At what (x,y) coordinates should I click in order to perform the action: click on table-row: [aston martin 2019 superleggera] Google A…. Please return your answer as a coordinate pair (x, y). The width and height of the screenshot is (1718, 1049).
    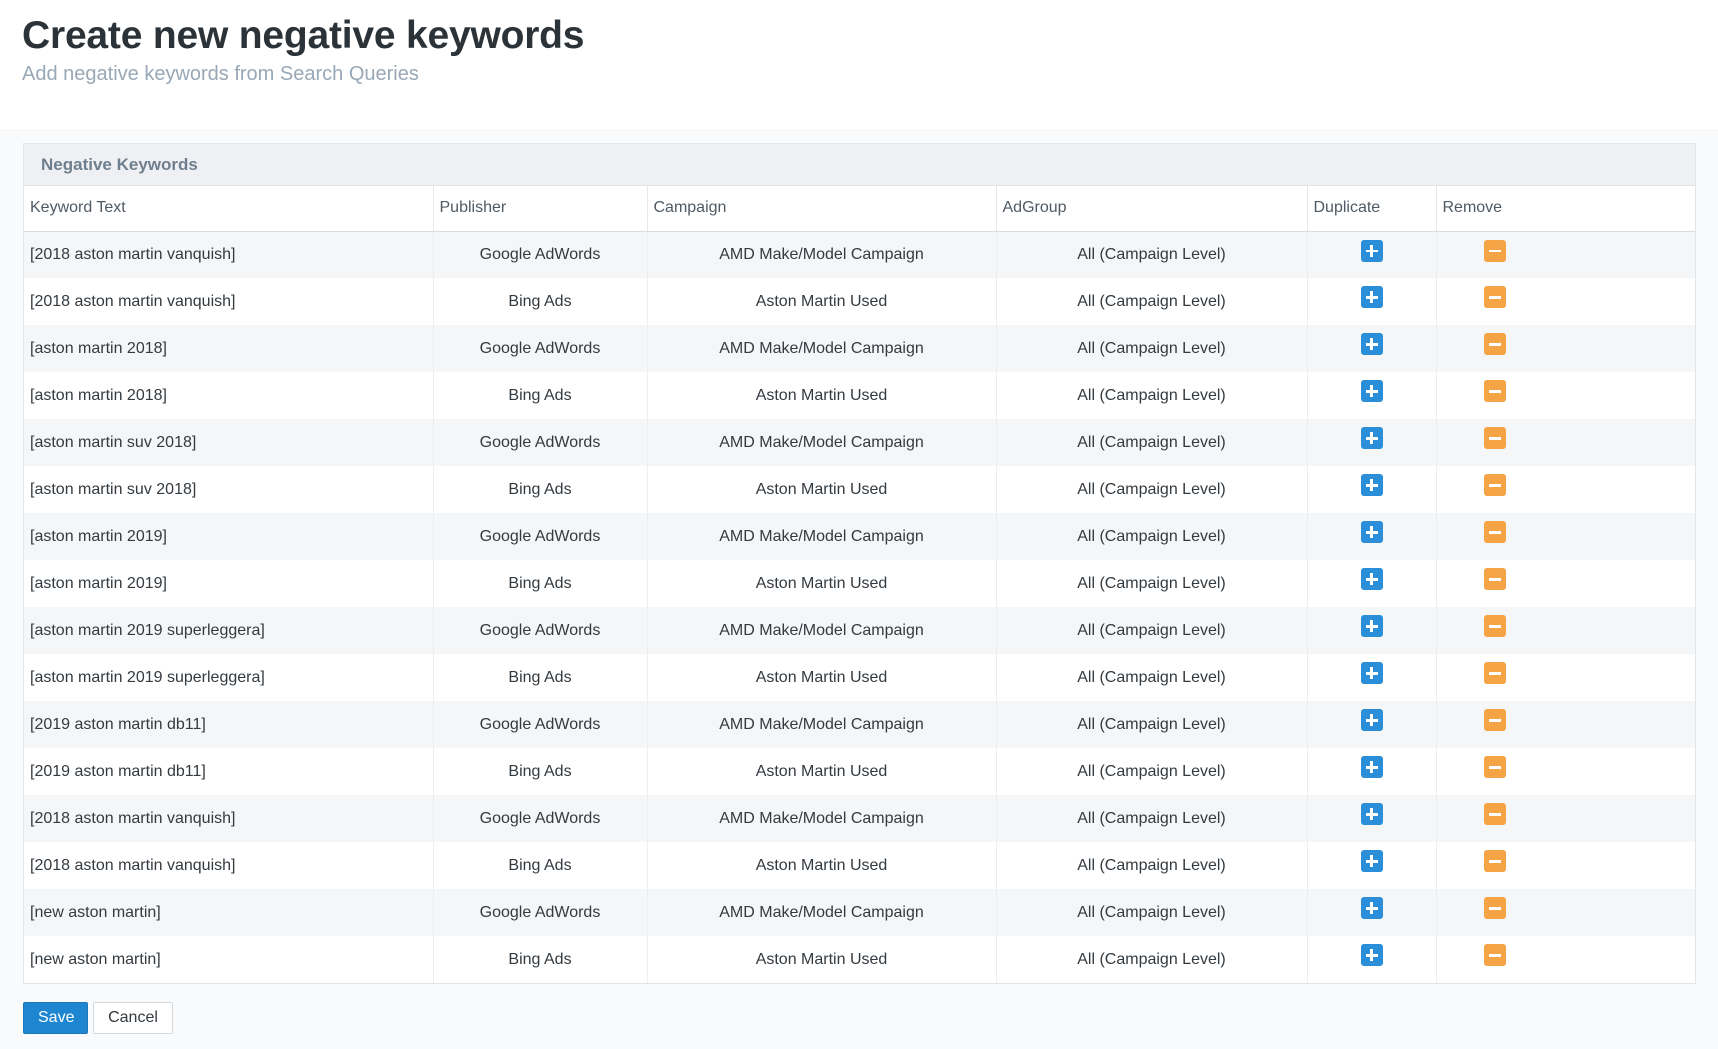
    Looking at the image, I should click on (859, 630).